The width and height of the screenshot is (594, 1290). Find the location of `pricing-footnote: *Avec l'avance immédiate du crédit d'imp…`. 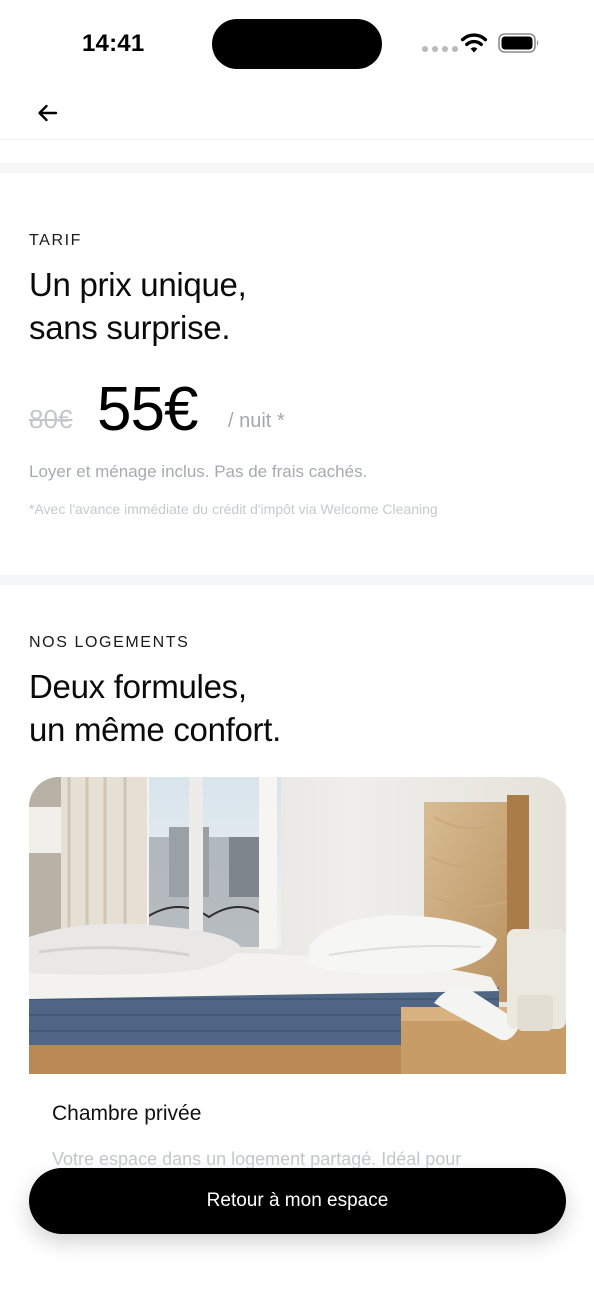

pricing-footnote: *Avec l'avance immédiate du crédit d'imp… is located at coordinates (233, 509).